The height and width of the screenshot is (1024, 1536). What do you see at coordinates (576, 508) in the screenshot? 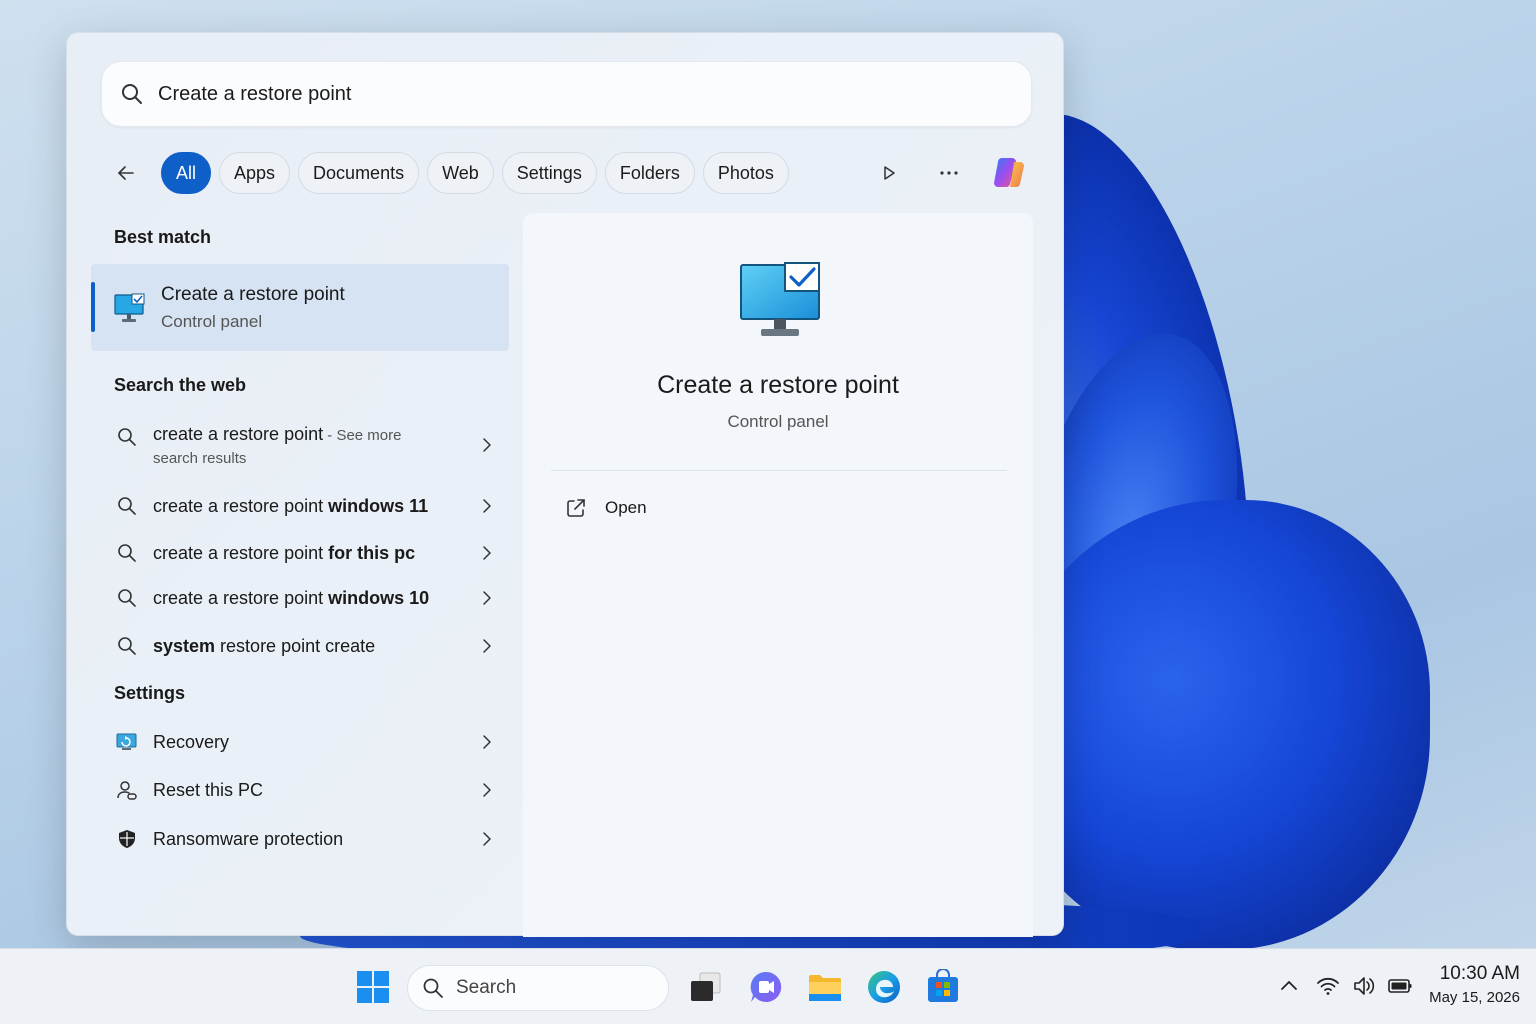
I see `open-external-icon` at bounding box center [576, 508].